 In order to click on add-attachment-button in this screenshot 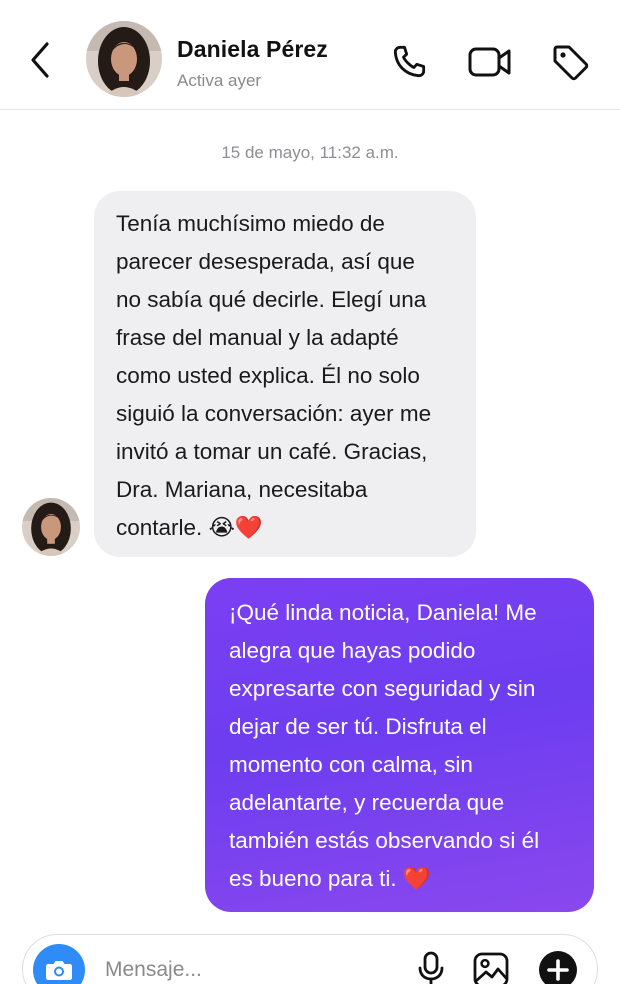, I will do `click(558, 965)`.